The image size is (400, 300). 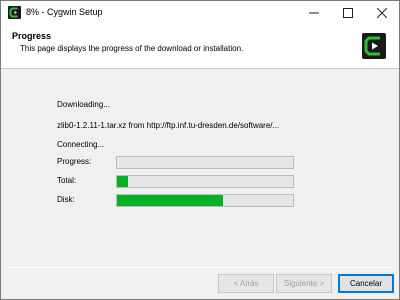 What do you see at coordinates (304, 283) in the screenshot?
I see `next-button: Siguiente >` at bounding box center [304, 283].